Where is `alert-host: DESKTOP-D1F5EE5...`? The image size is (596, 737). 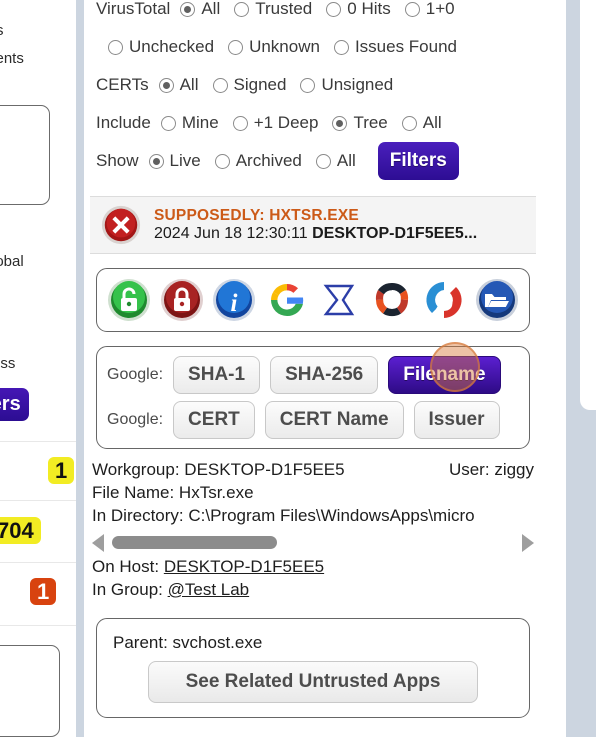 alert-host: DESKTOP-D1F5EE5... is located at coordinates (395, 234).